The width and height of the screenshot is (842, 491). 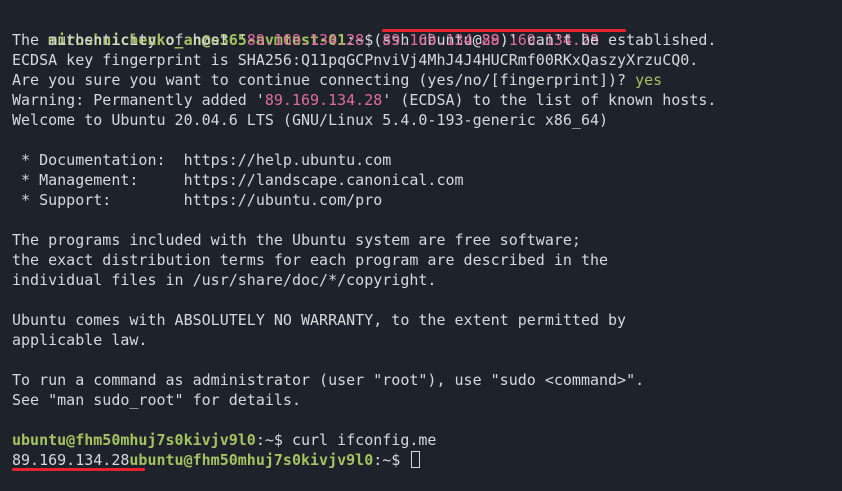 I want to click on terminal-line-support: * Support: https://ubuntu.com/pro, so click(x=197, y=200).